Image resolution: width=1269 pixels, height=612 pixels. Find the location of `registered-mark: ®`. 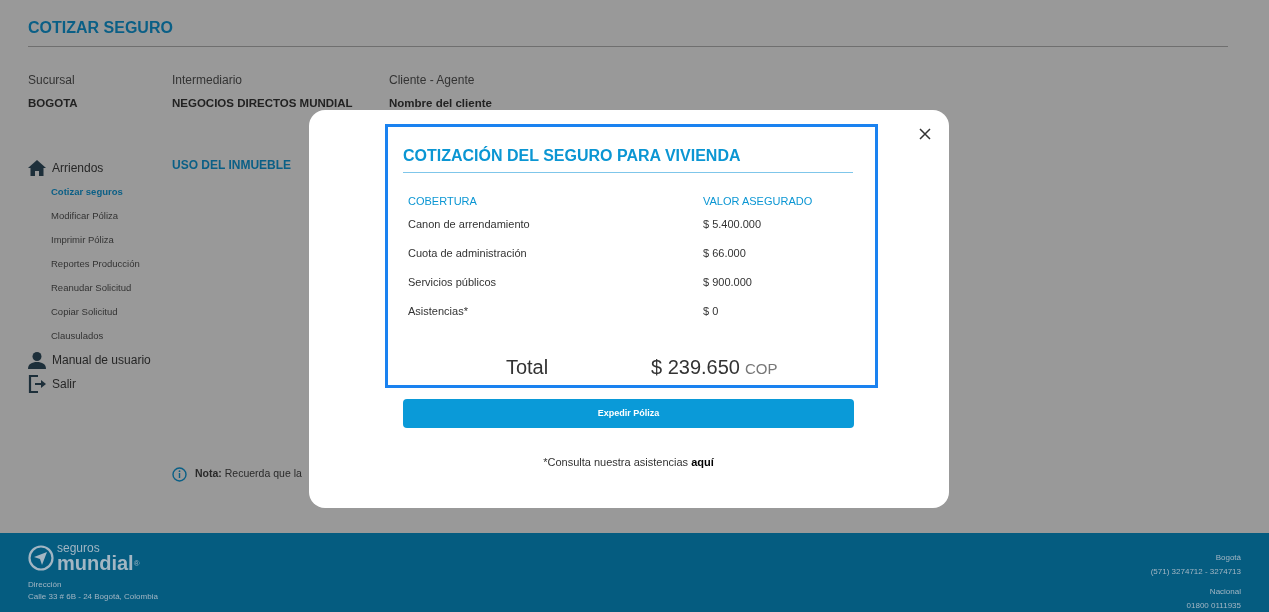

registered-mark: ® is located at coordinates (136, 563).